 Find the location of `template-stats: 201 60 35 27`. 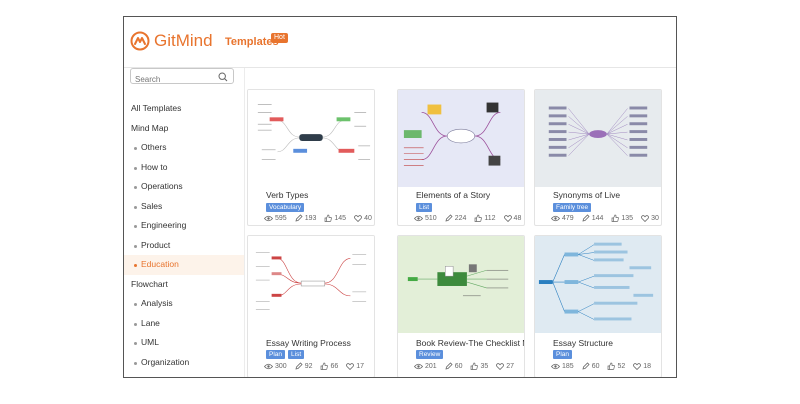

template-stats: 201 60 35 27 is located at coordinates (468, 366).